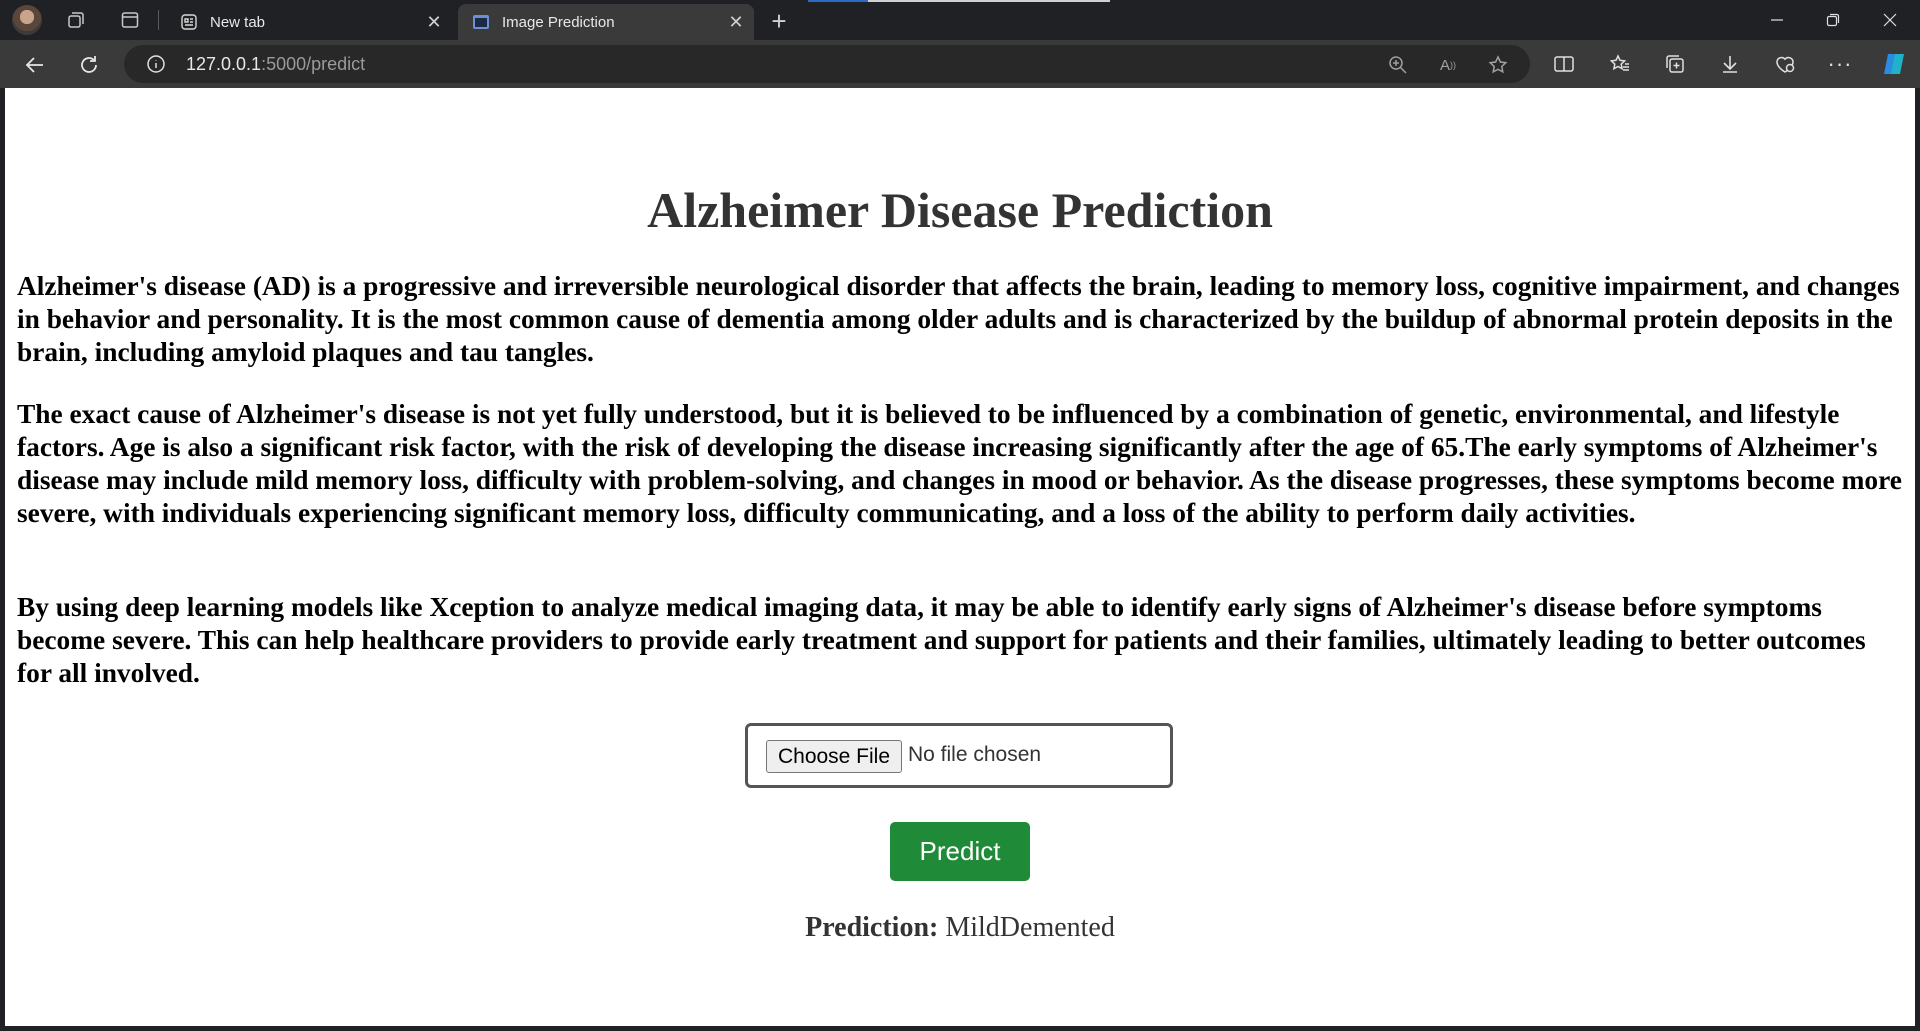  I want to click on close-window-button, so click(1890, 20).